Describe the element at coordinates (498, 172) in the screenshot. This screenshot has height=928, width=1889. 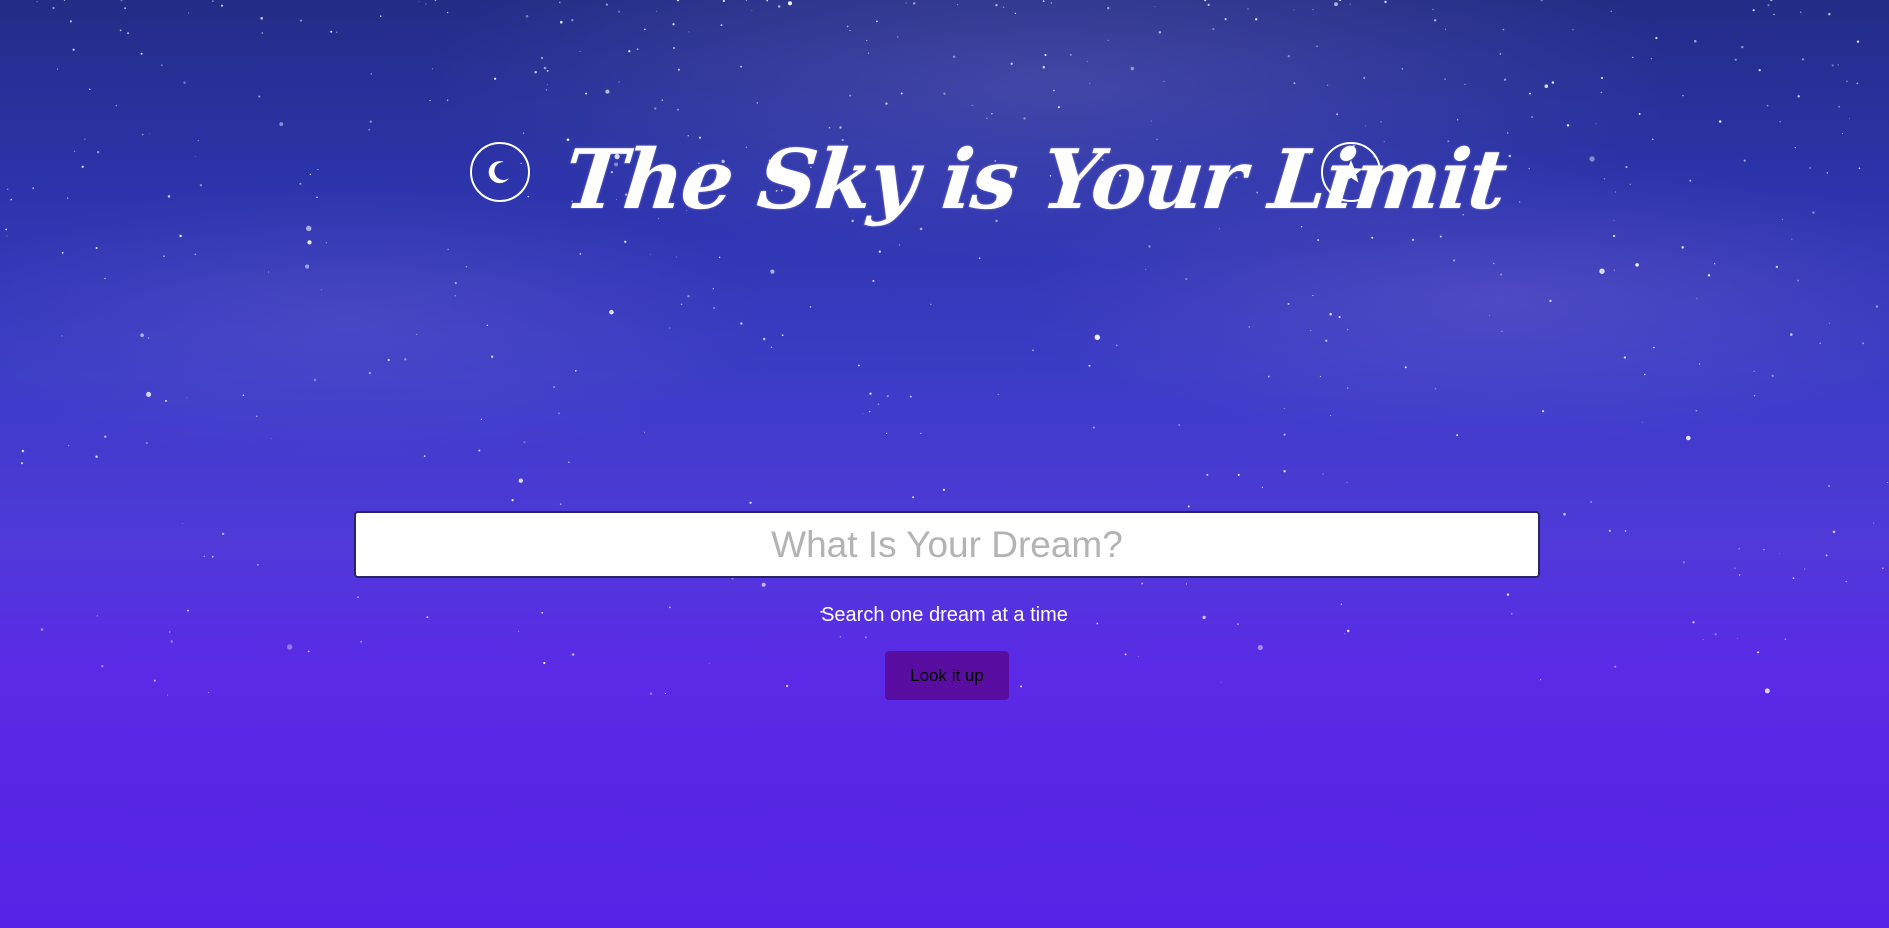
I see `moon-icon-glyph` at that location.